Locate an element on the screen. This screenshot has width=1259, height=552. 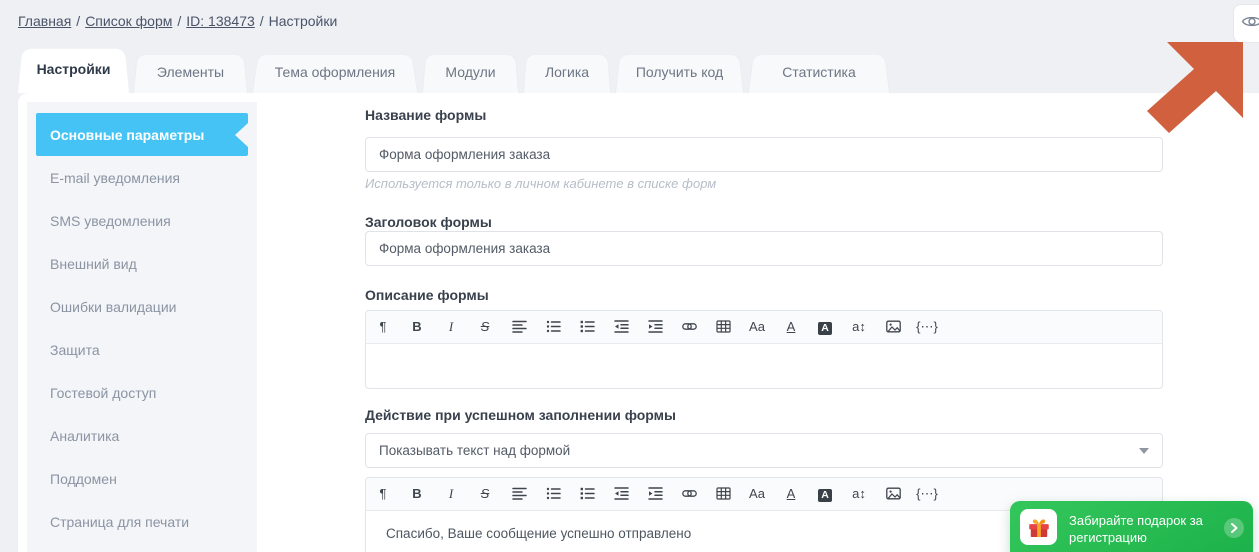
breadcrumb: Главная / Список форм / ID: 138473/Настройки is located at coordinates (177, 21).